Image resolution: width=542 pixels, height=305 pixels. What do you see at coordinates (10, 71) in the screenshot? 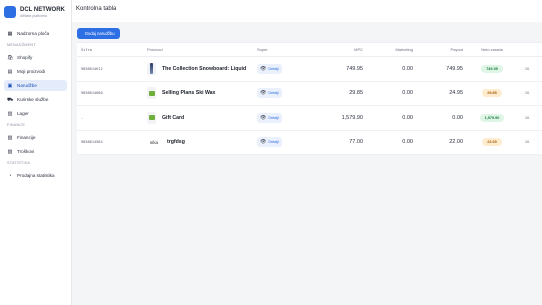
I see `products-icon: ▤` at bounding box center [10, 71].